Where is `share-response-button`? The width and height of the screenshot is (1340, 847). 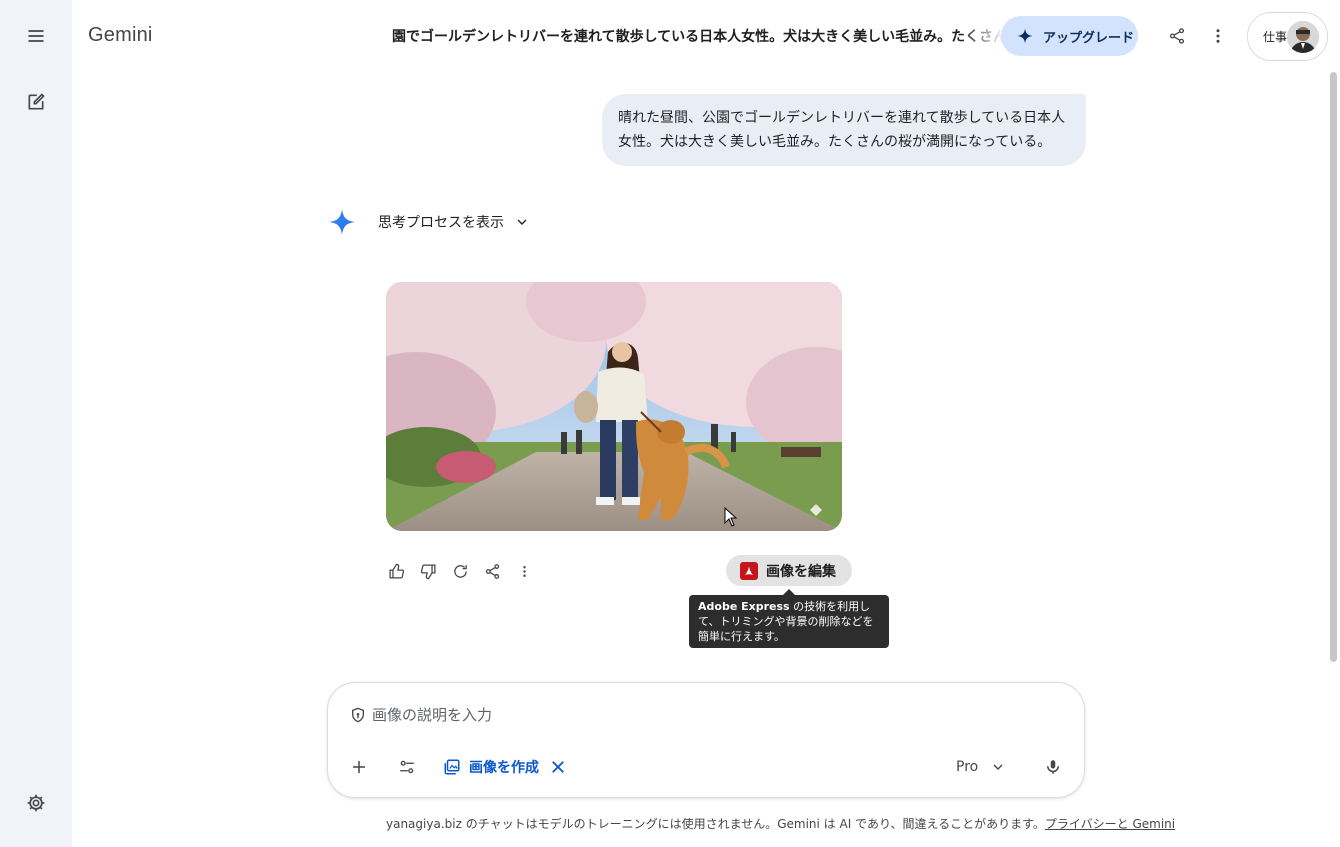
share-response-button is located at coordinates (492, 571).